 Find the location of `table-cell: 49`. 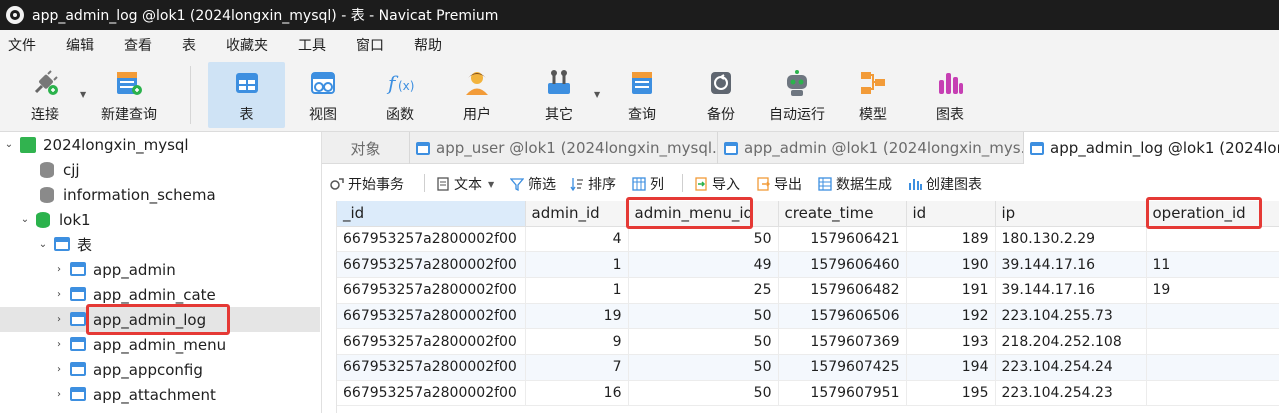

table-cell: 49 is located at coordinates (703, 264).